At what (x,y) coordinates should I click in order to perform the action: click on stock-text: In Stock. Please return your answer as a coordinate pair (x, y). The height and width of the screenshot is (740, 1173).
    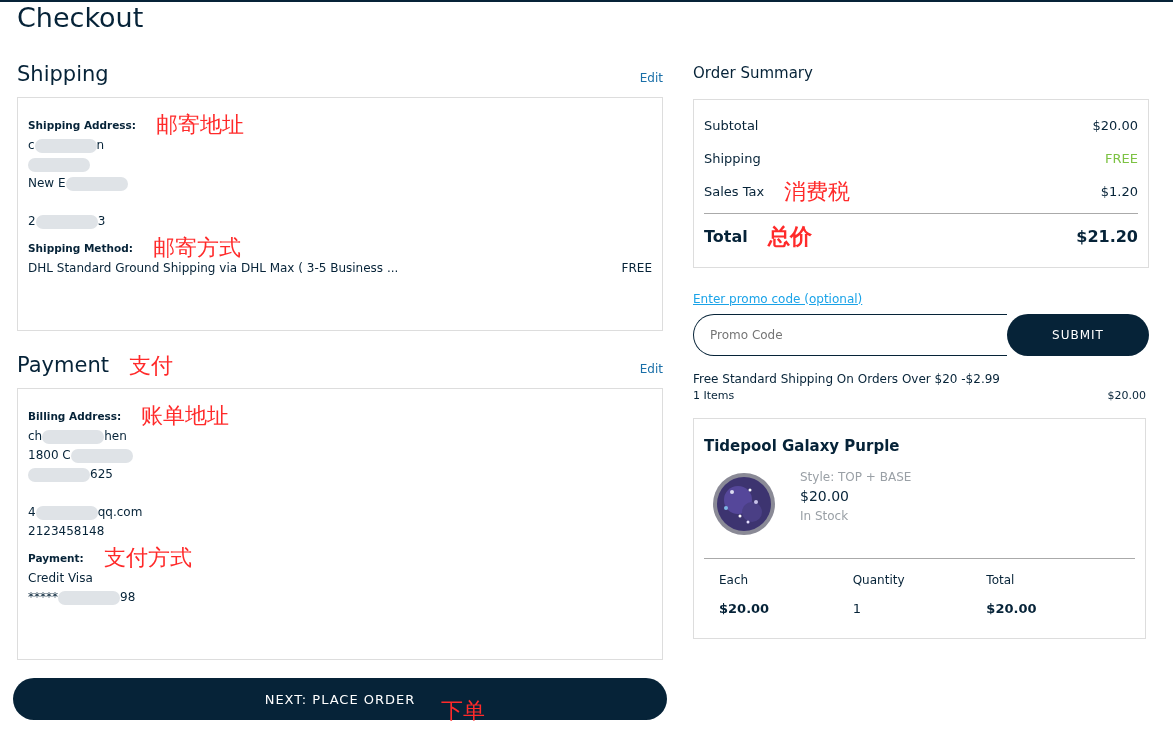
    Looking at the image, I should click on (825, 516).